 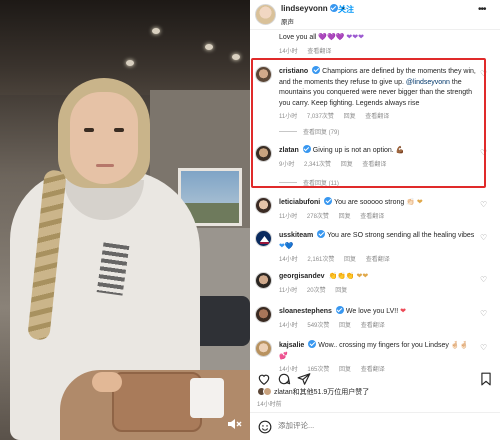 What do you see at coordinates (107, 382) in the screenshot?
I see `person-hand` at bounding box center [107, 382].